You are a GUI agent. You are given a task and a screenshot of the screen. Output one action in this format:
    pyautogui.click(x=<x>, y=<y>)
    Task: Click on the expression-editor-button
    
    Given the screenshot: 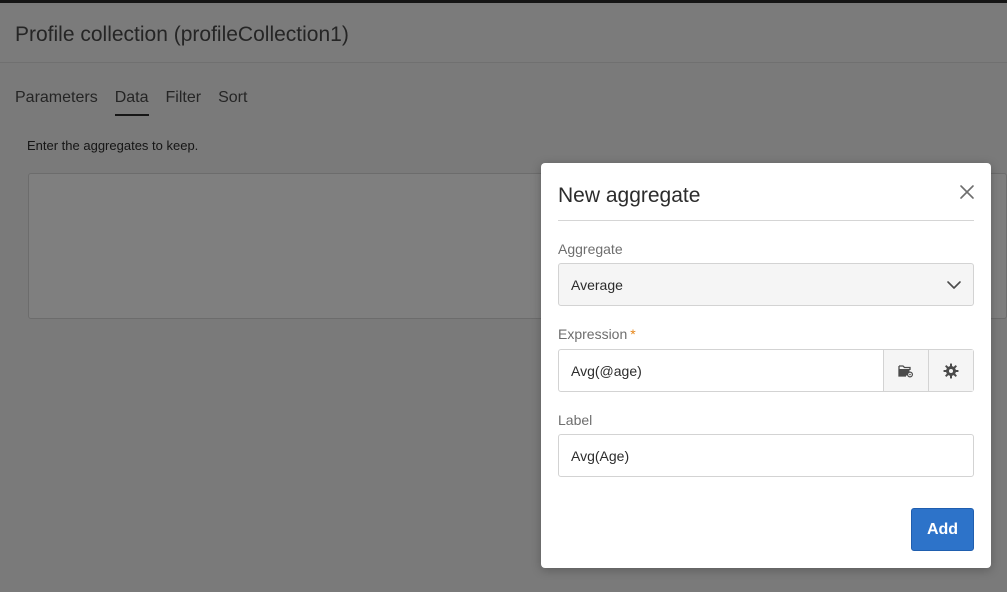 What is the action you would take?
    pyautogui.click(x=905, y=370)
    